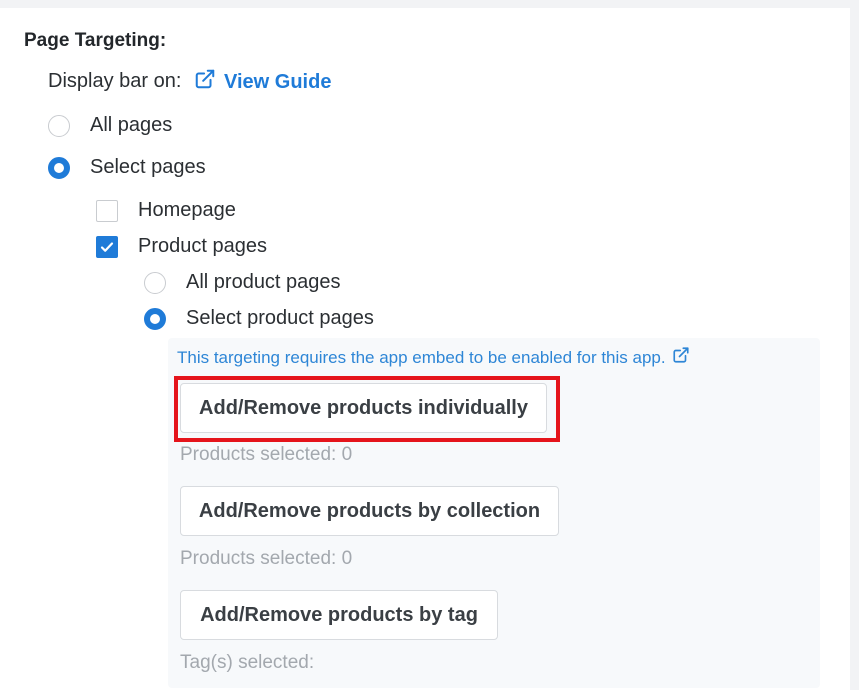 The image size is (859, 690). What do you see at coordinates (339, 615) in the screenshot?
I see `add-remove-by-tag-button: Add/Remove products by tag` at bounding box center [339, 615].